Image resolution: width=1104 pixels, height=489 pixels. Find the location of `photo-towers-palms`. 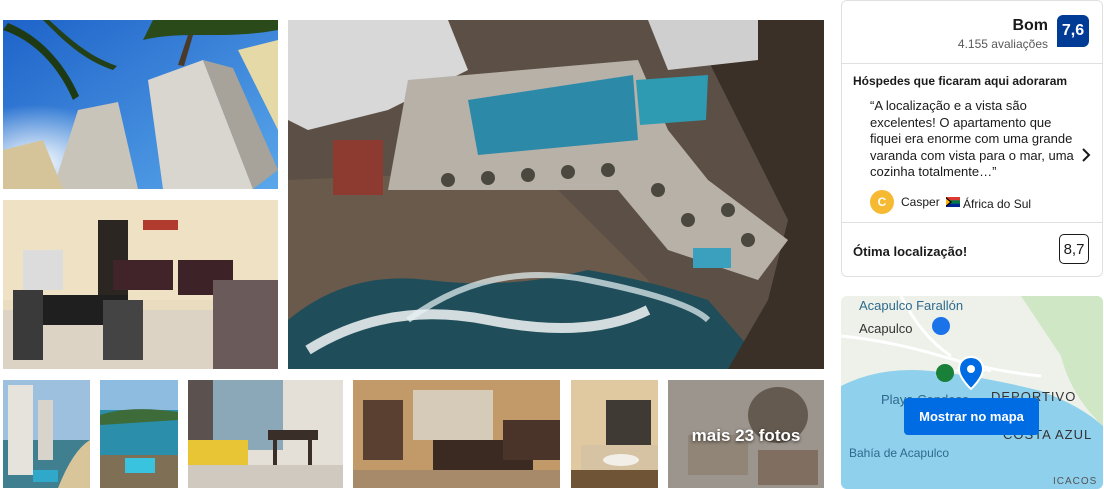

photo-towers-palms is located at coordinates (140, 104).